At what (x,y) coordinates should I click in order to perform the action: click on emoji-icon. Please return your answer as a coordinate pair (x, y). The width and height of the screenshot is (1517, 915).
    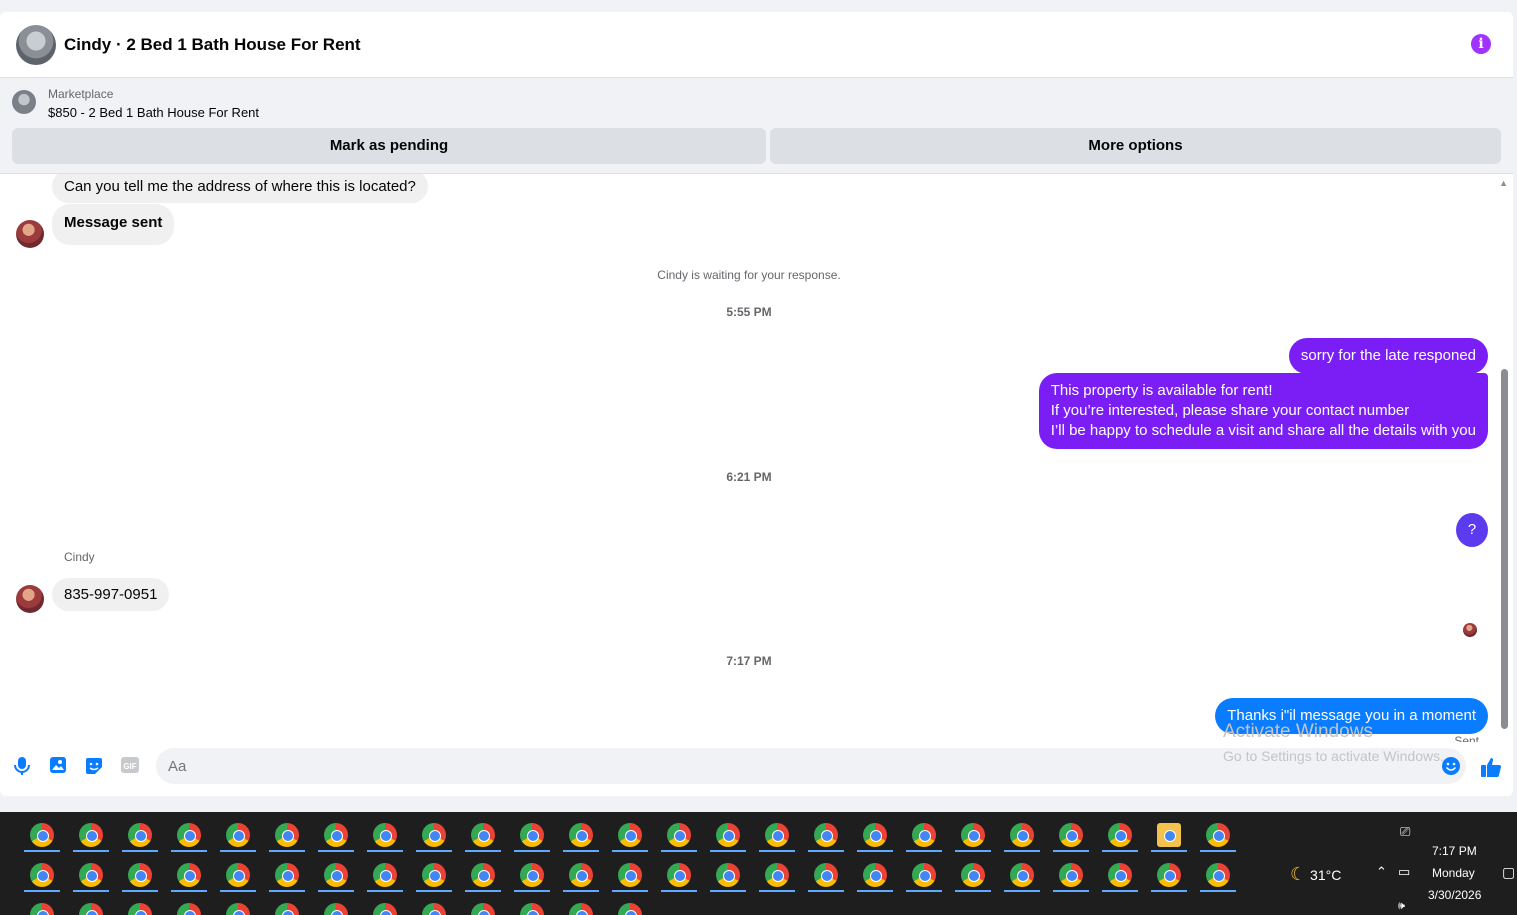
    Looking at the image, I should click on (1451, 766).